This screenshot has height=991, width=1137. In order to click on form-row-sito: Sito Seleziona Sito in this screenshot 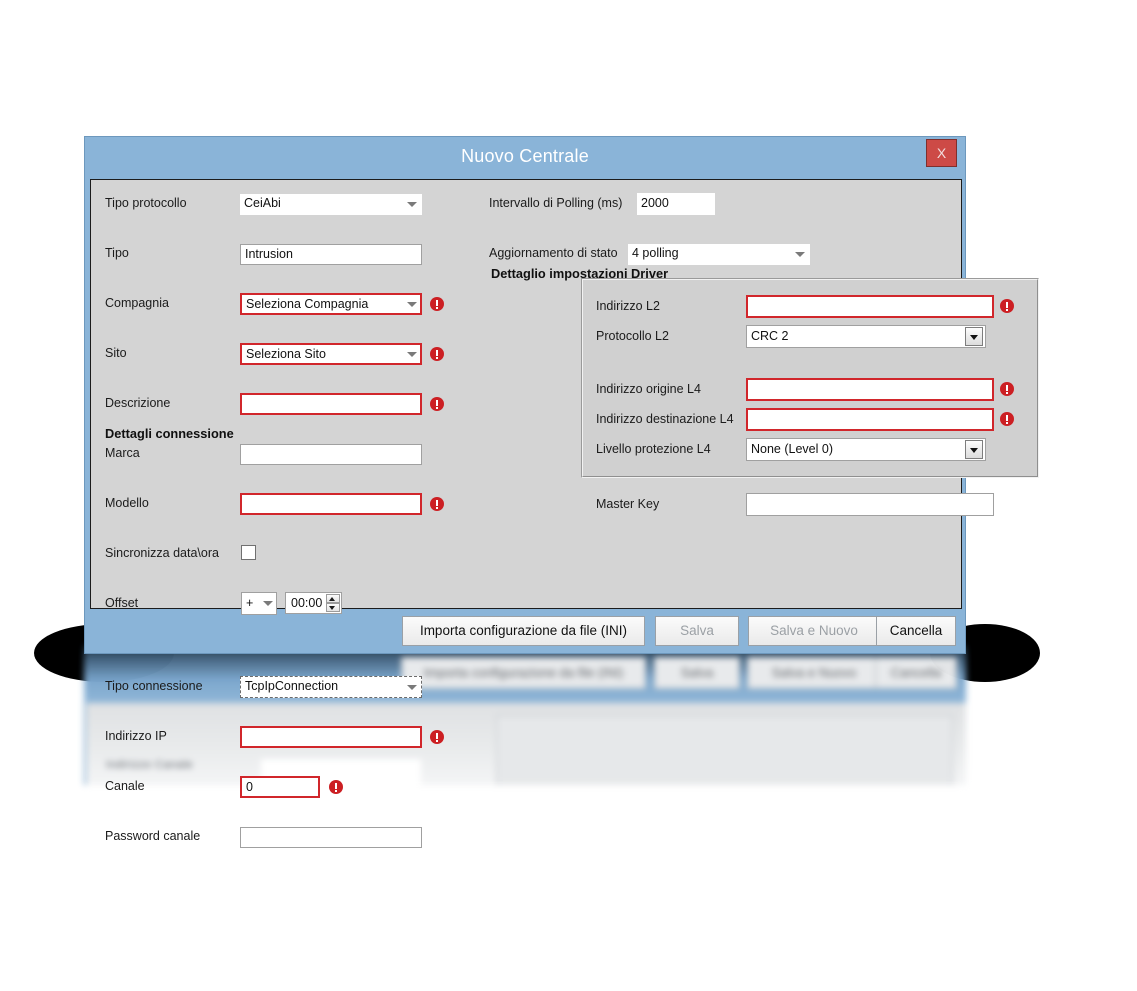, I will do `click(282, 354)`.